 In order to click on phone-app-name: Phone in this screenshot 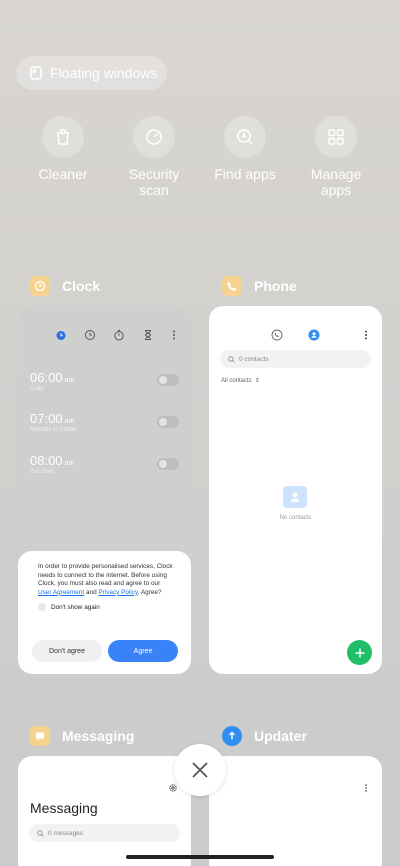, I will do `click(275, 286)`.